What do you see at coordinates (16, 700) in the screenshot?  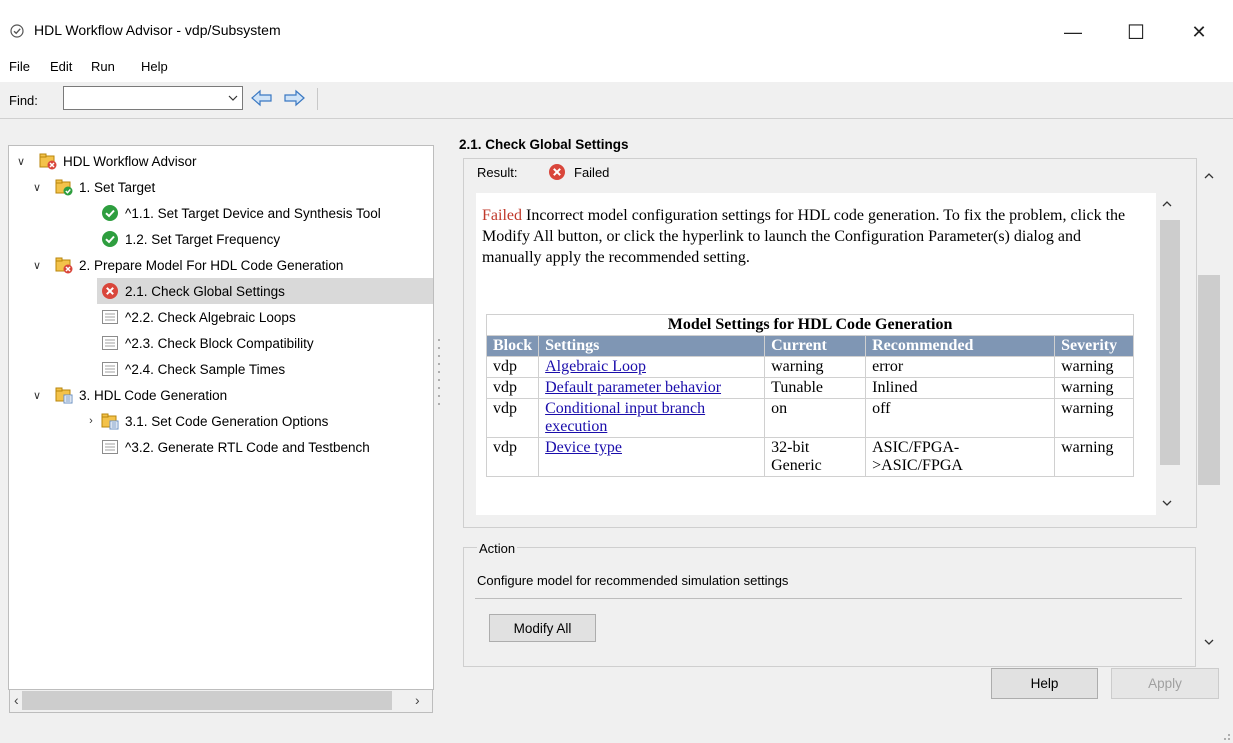 I see `scroll-left-icon: ‹` at bounding box center [16, 700].